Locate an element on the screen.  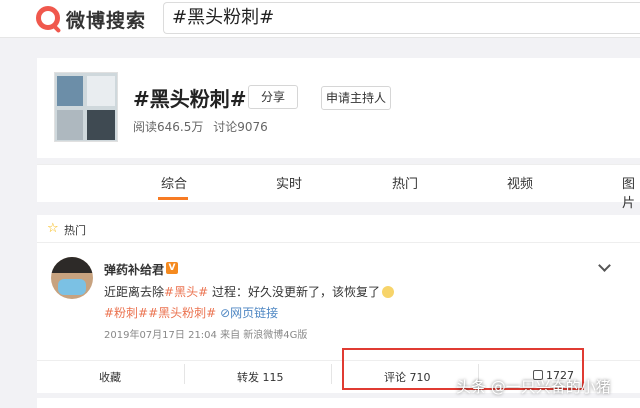
hot-section-header is located at coordinates (338, 229).